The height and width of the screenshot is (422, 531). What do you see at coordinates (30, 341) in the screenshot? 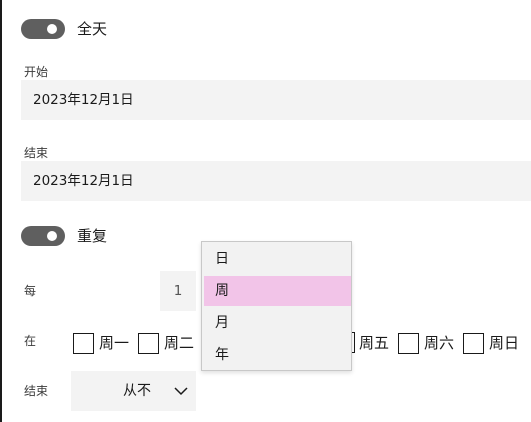
I see `on-days-label: 在` at bounding box center [30, 341].